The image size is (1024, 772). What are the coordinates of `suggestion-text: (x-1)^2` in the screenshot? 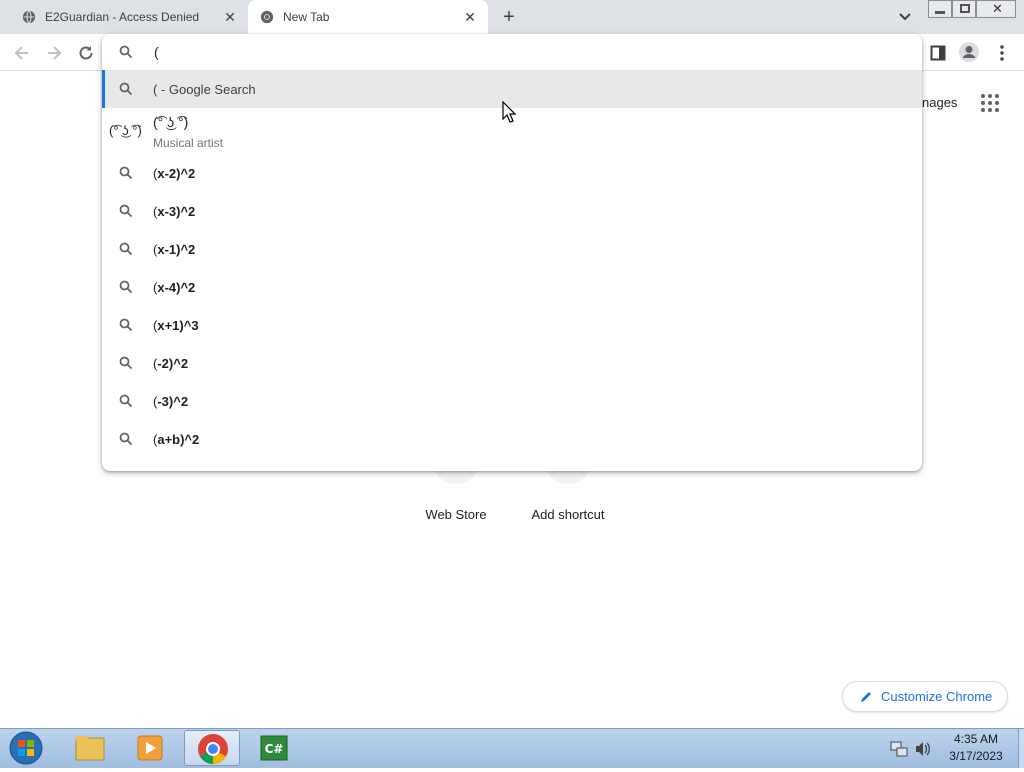 It's located at (174, 249).